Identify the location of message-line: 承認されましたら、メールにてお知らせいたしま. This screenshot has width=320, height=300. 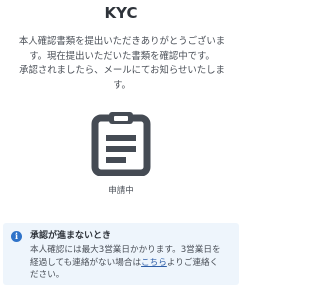
(122, 70).